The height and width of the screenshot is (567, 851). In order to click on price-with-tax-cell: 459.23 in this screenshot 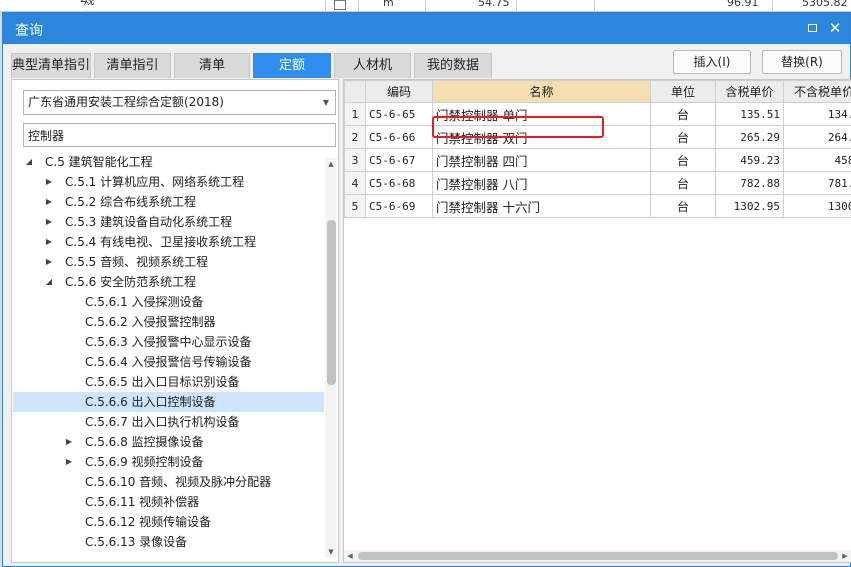, I will do `click(749, 160)`.